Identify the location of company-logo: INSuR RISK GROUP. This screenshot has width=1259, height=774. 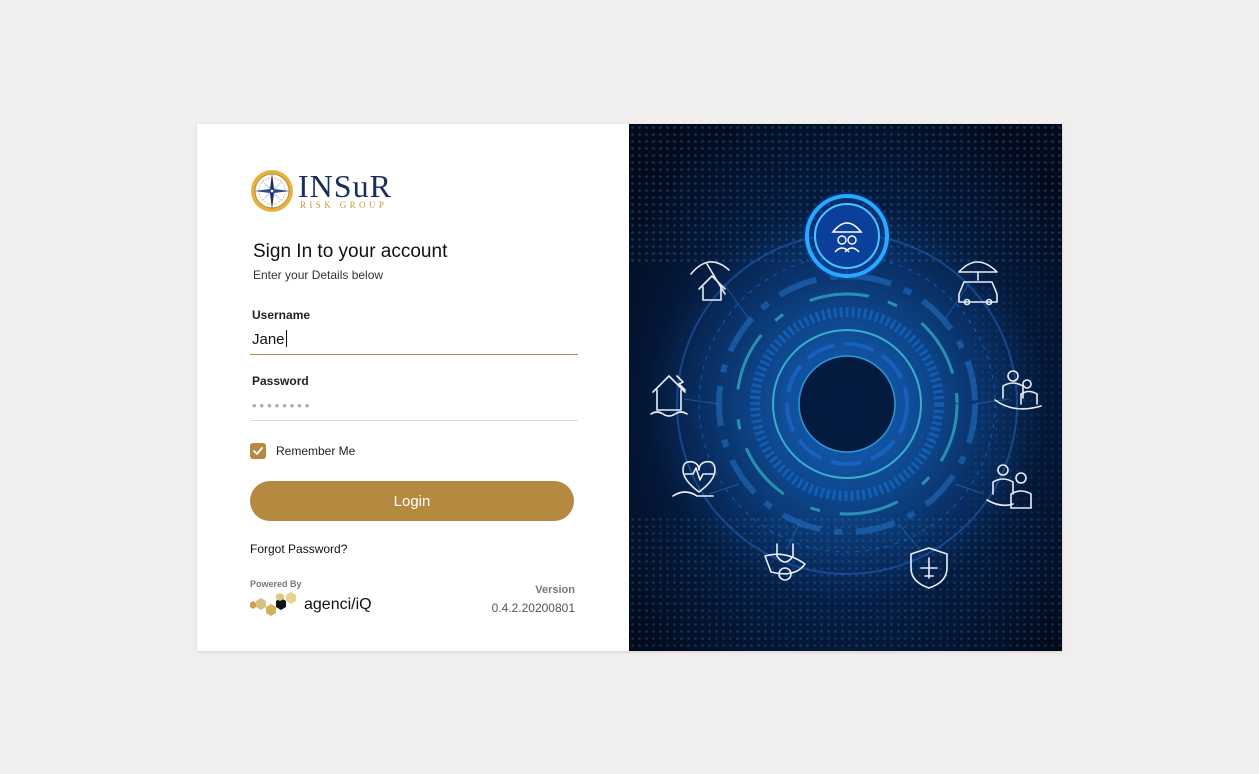
(330, 191).